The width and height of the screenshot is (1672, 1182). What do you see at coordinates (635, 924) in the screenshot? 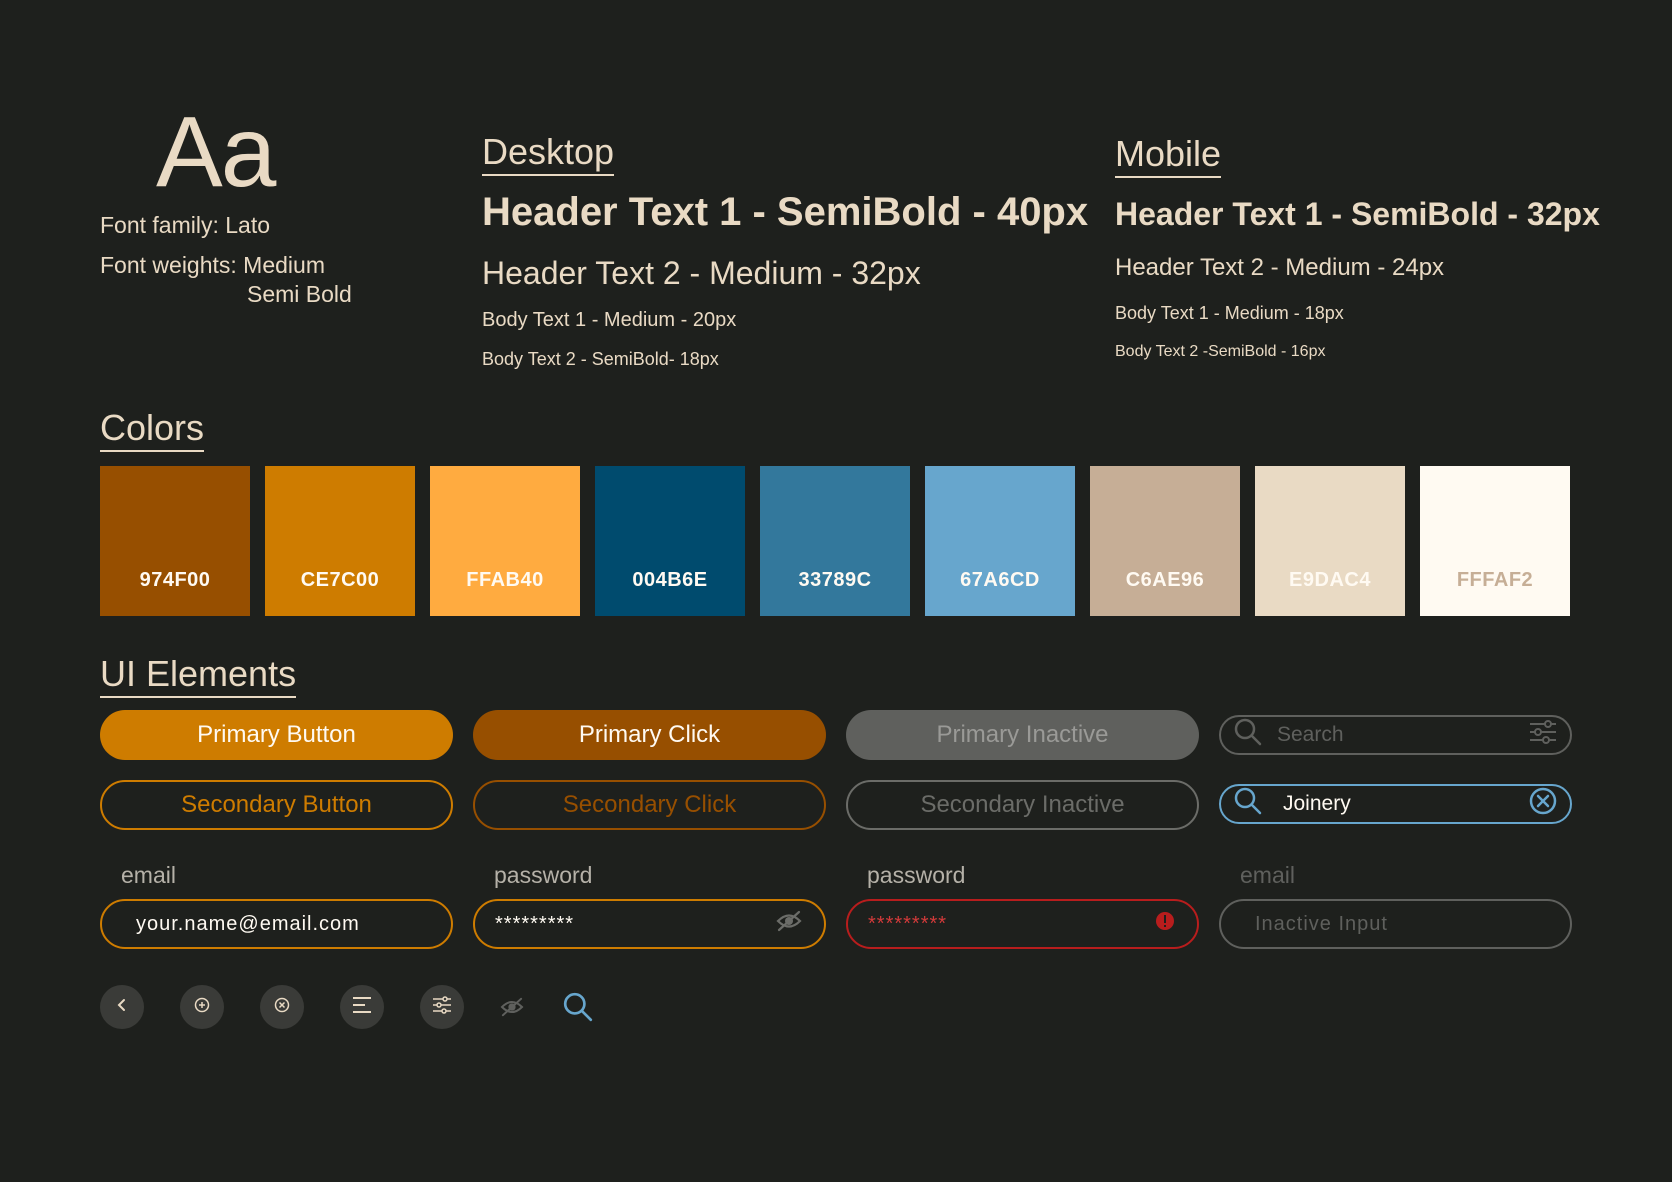
I see `password-field-value: *********` at bounding box center [635, 924].